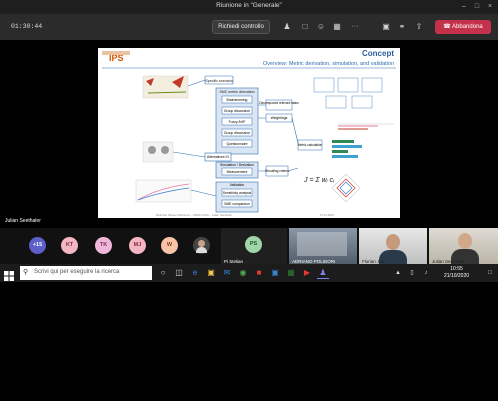 The width and height of the screenshot is (498, 401). Describe the element at coordinates (237, 100) in the screenshot. I see `box-brainstorming: Brainstorming` at that location.